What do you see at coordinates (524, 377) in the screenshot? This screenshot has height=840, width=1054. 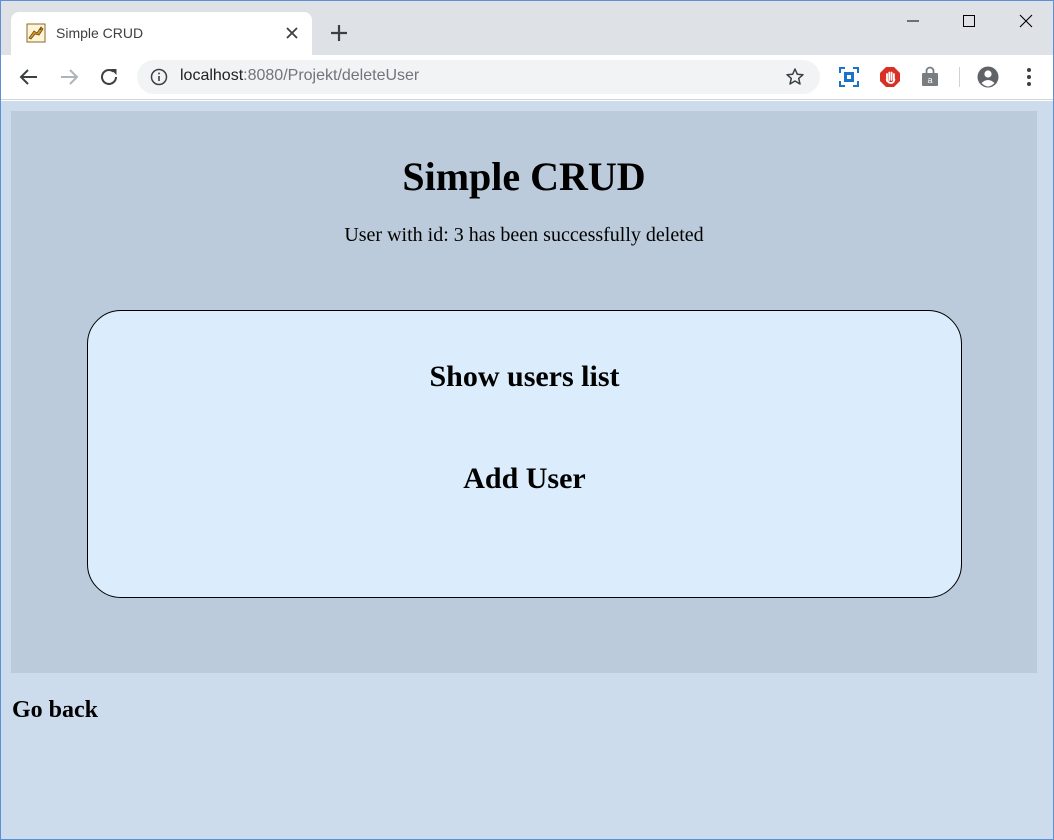 I see `show-users-list-link: Show users list` at bounding box center [524, 377].